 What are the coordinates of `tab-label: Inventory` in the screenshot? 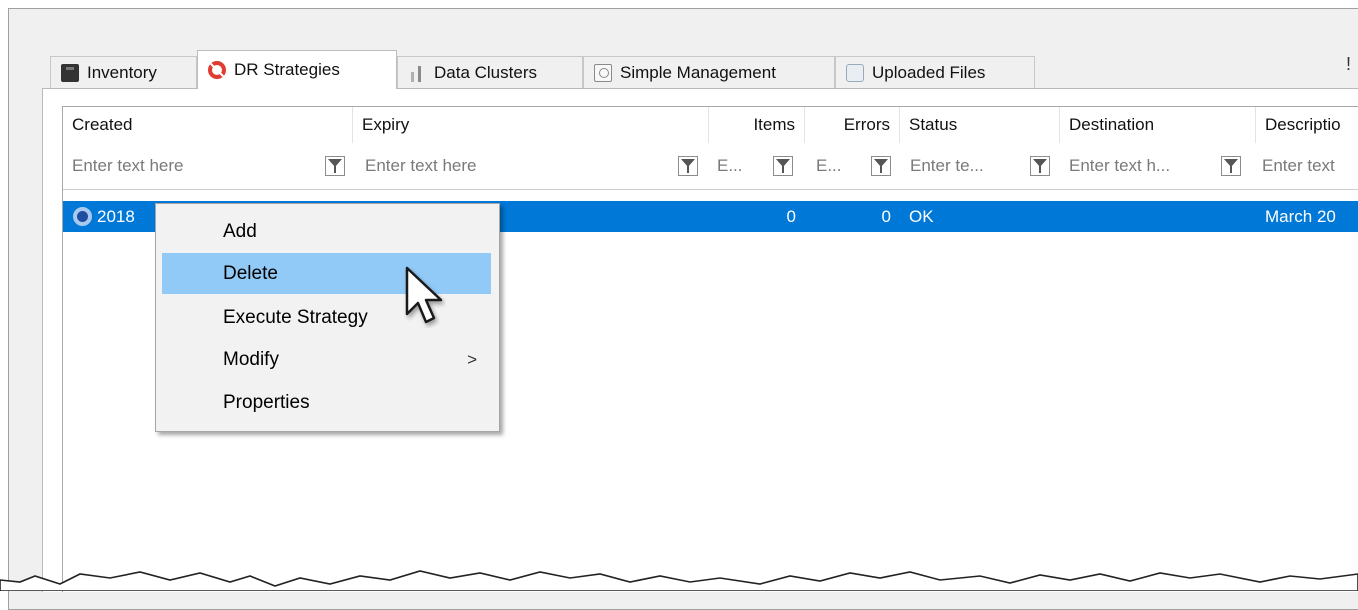 It's located at (122, 72).